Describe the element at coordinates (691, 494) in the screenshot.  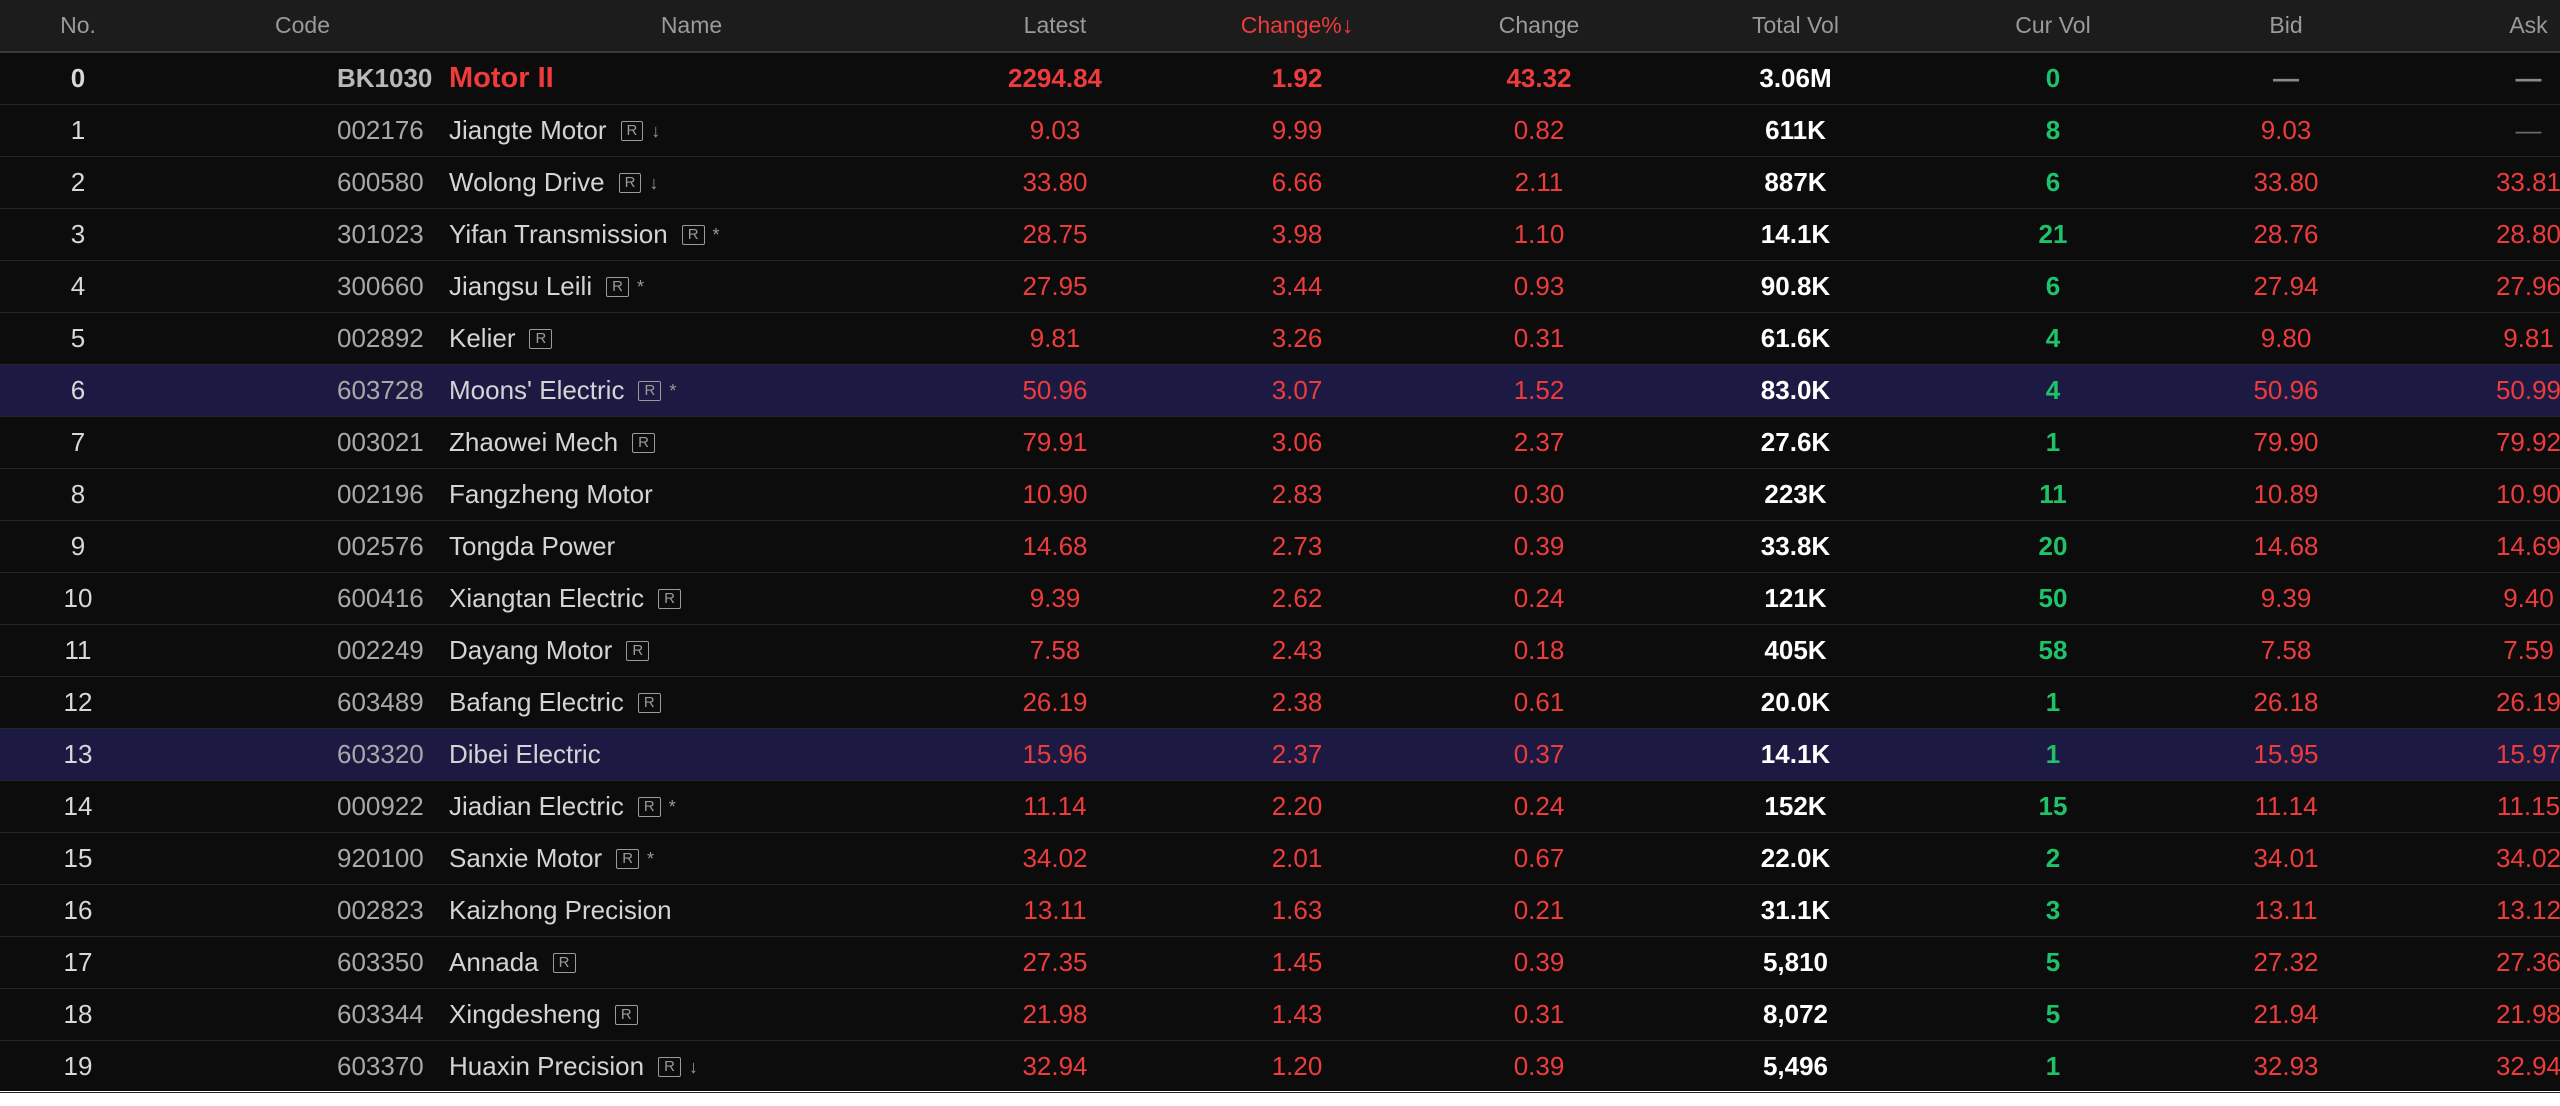
I see `stock-name-cell: Fangzheng Motor` at that location.